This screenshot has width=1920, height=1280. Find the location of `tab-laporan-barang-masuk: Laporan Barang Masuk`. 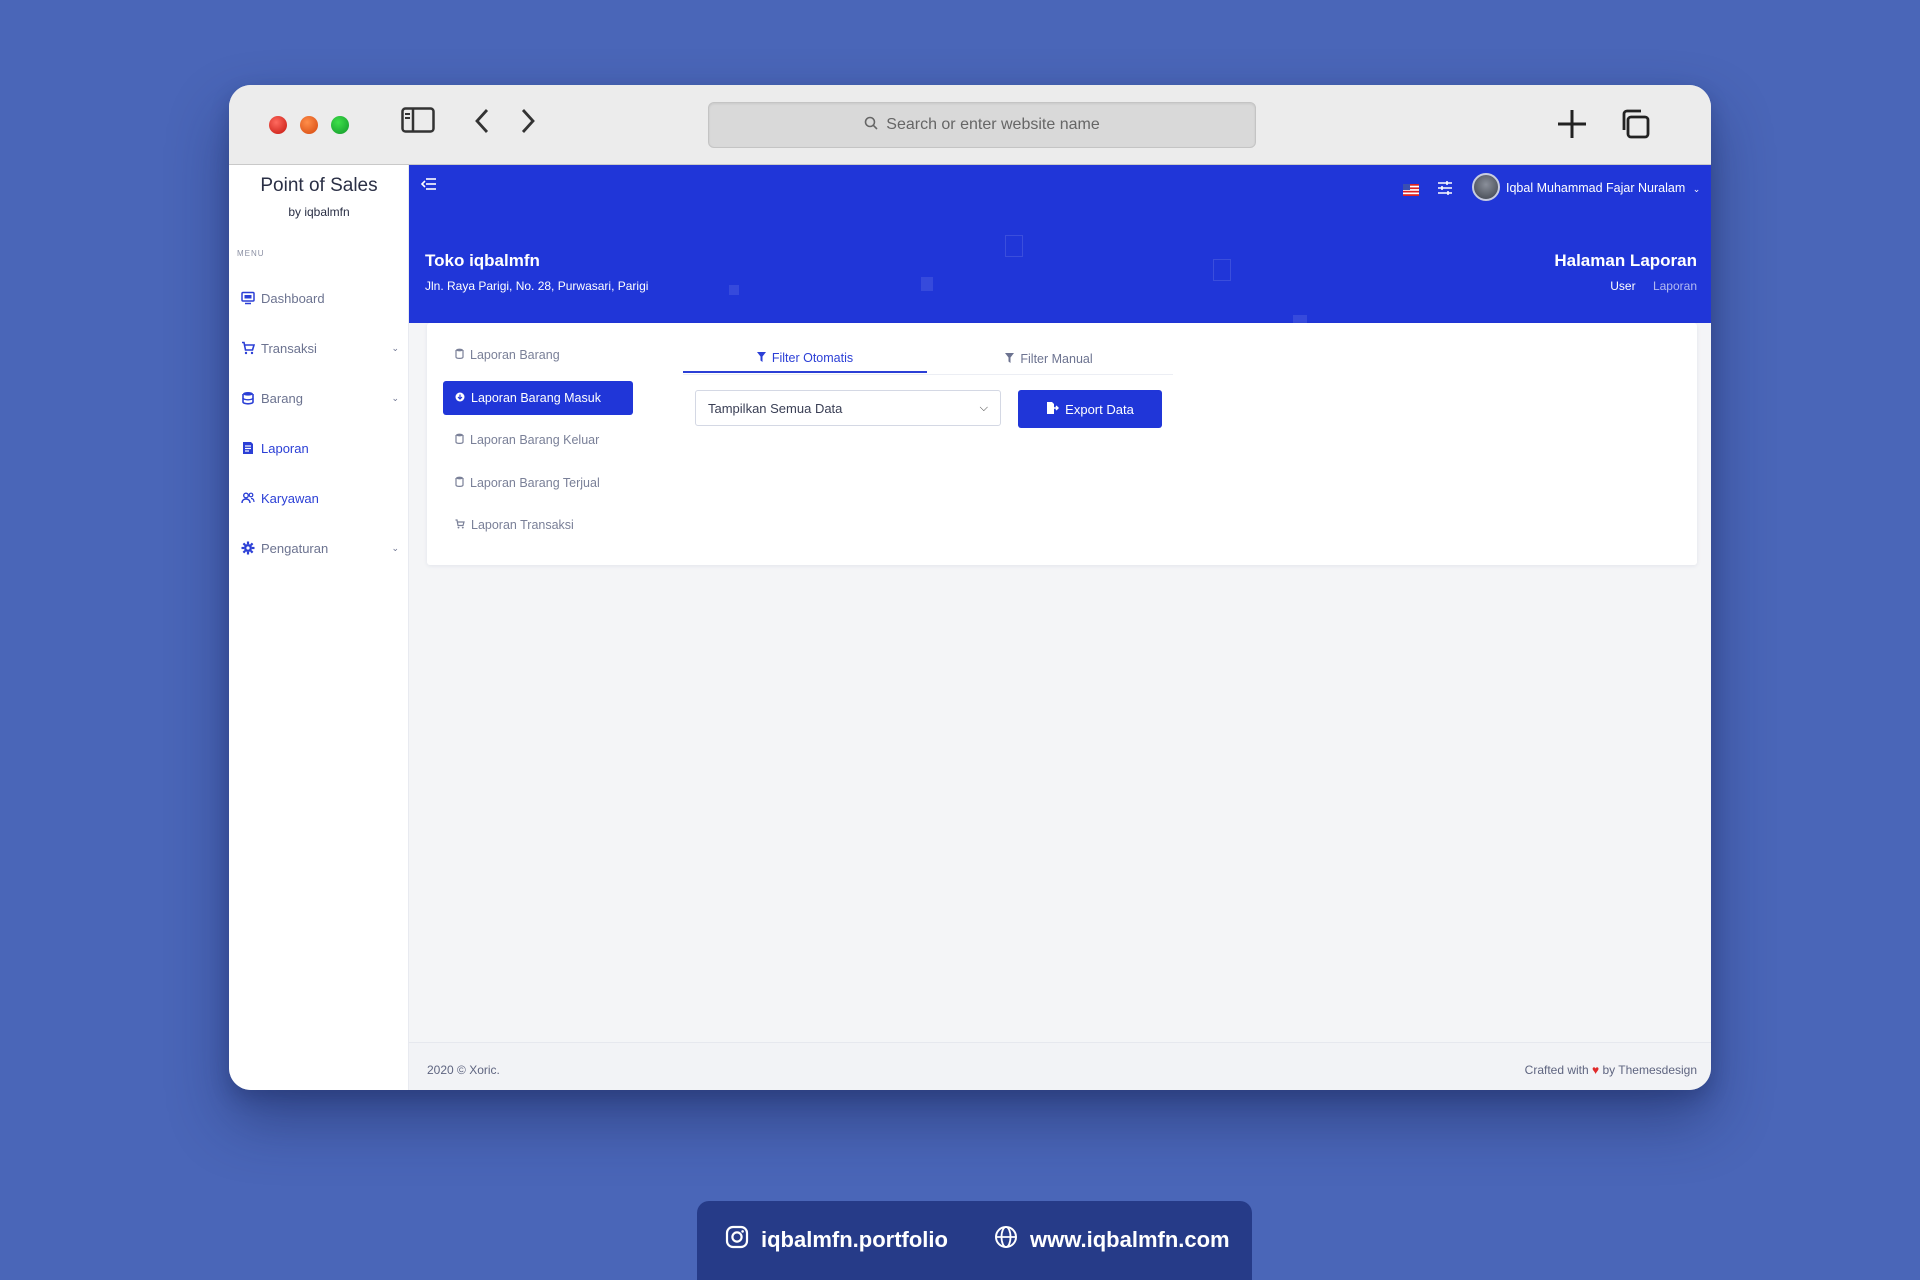

tab-laporan-barang-masuk: Laporan Barang Masuk is located at coordinates (538, 398).